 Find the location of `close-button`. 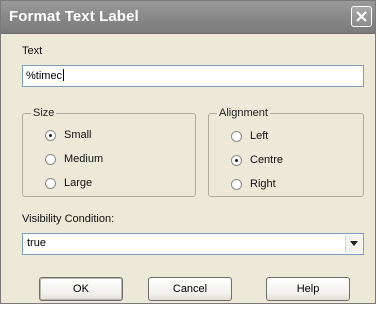

close-button is located at coordinates (361, 16).